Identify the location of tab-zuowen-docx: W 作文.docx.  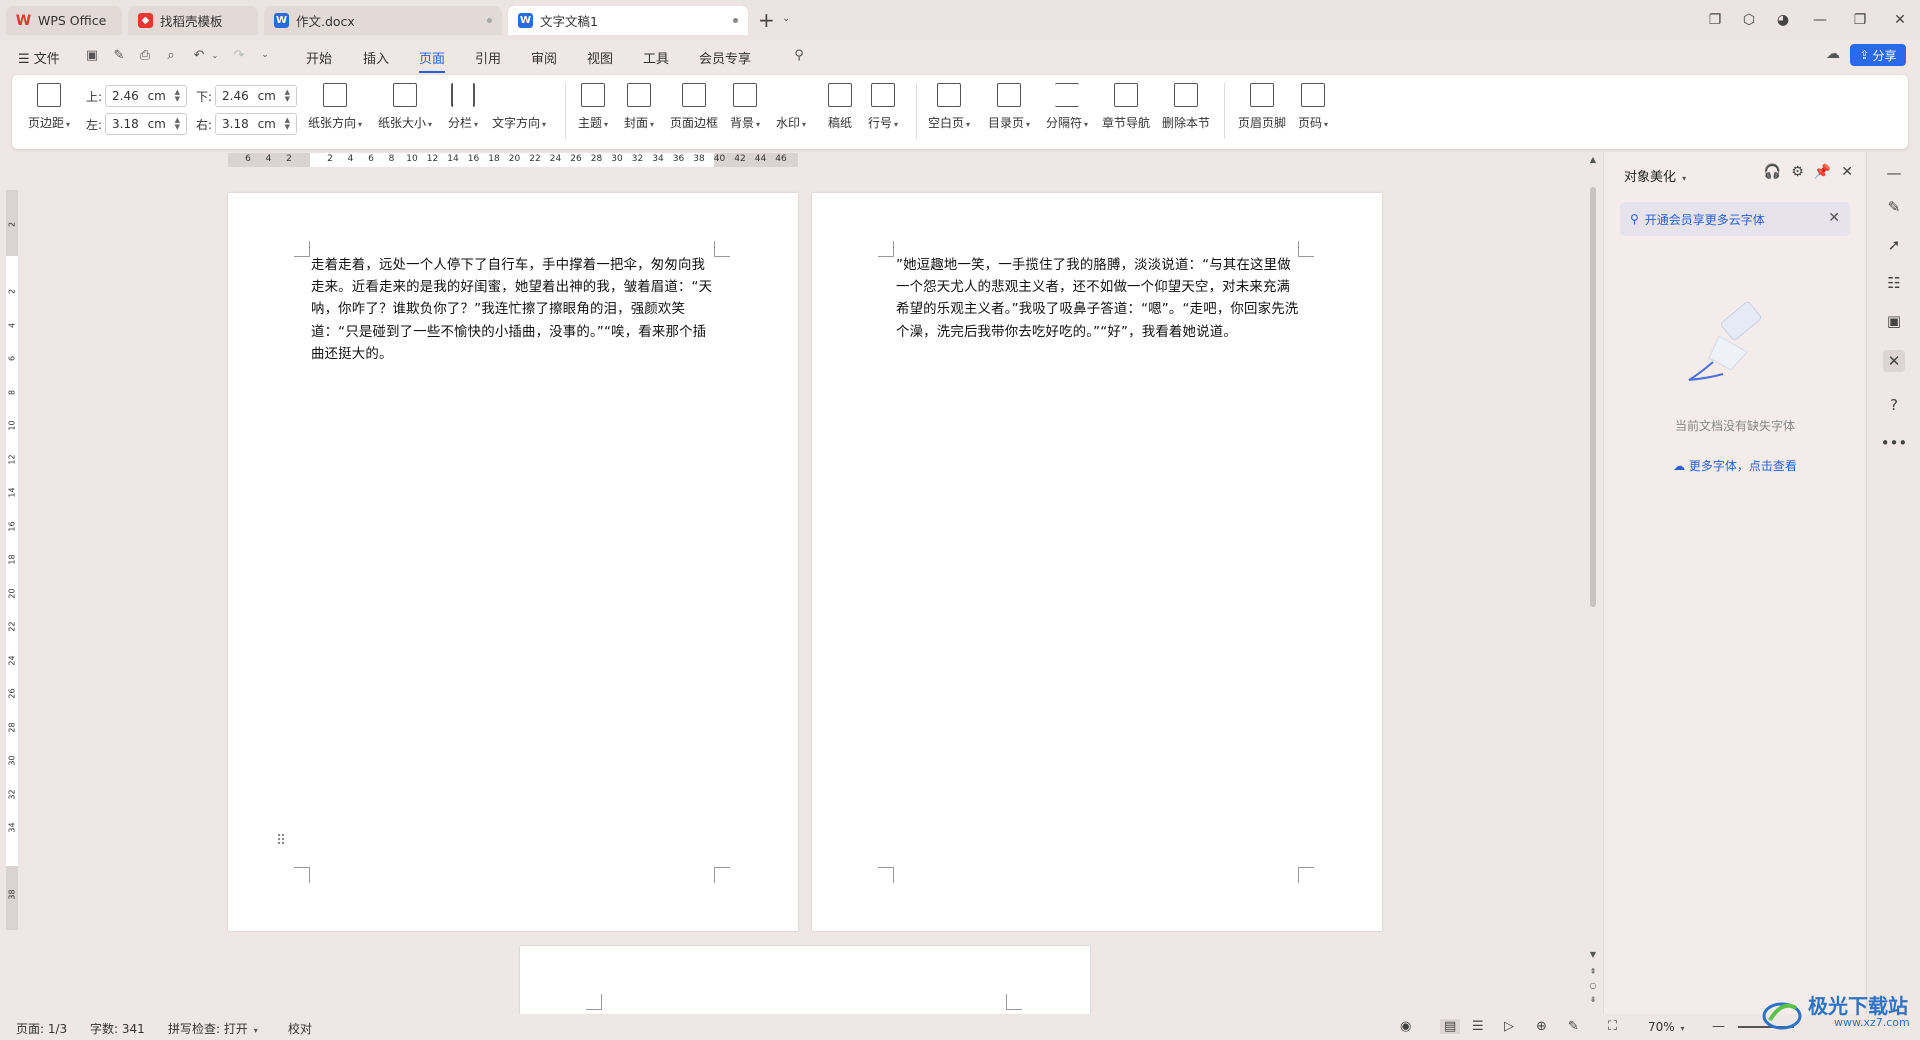
(383, 20).